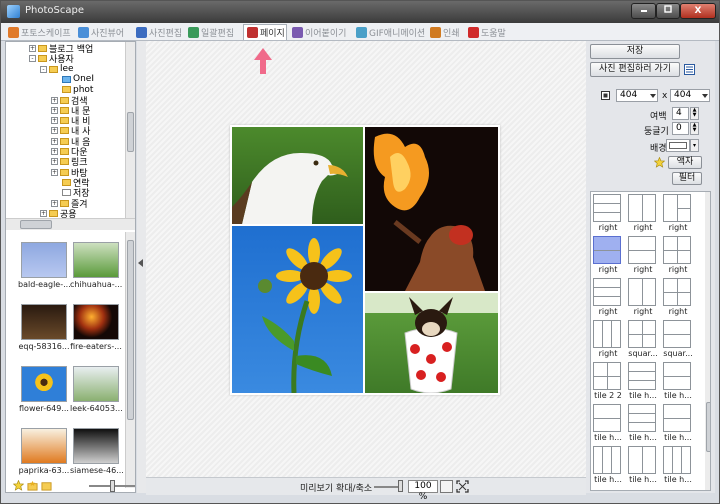 The image size is (720, 504). Describe the element at coordinates (32, 485) in the screenshot. I see `favorite-folder-icon` at that location.